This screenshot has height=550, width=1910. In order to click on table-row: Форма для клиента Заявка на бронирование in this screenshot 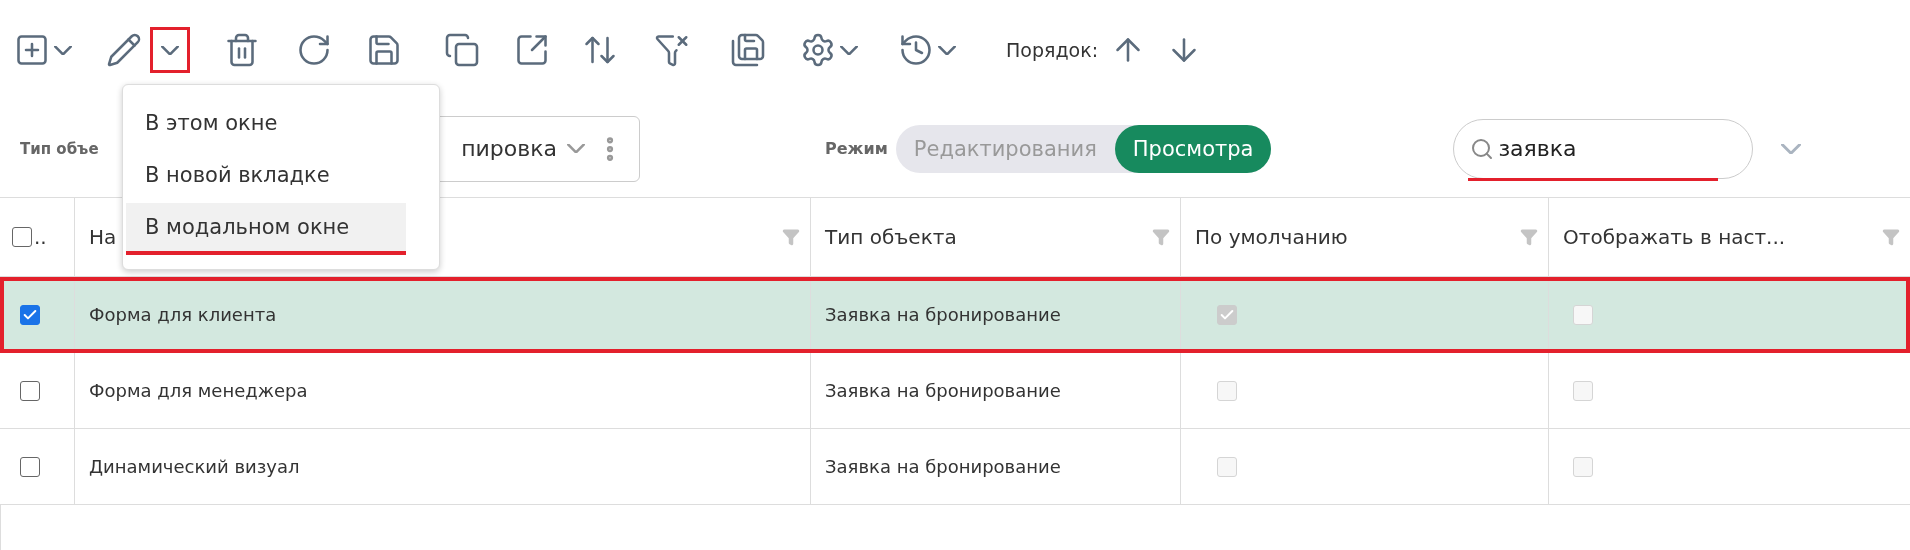, I will do `click(955, 315)`.